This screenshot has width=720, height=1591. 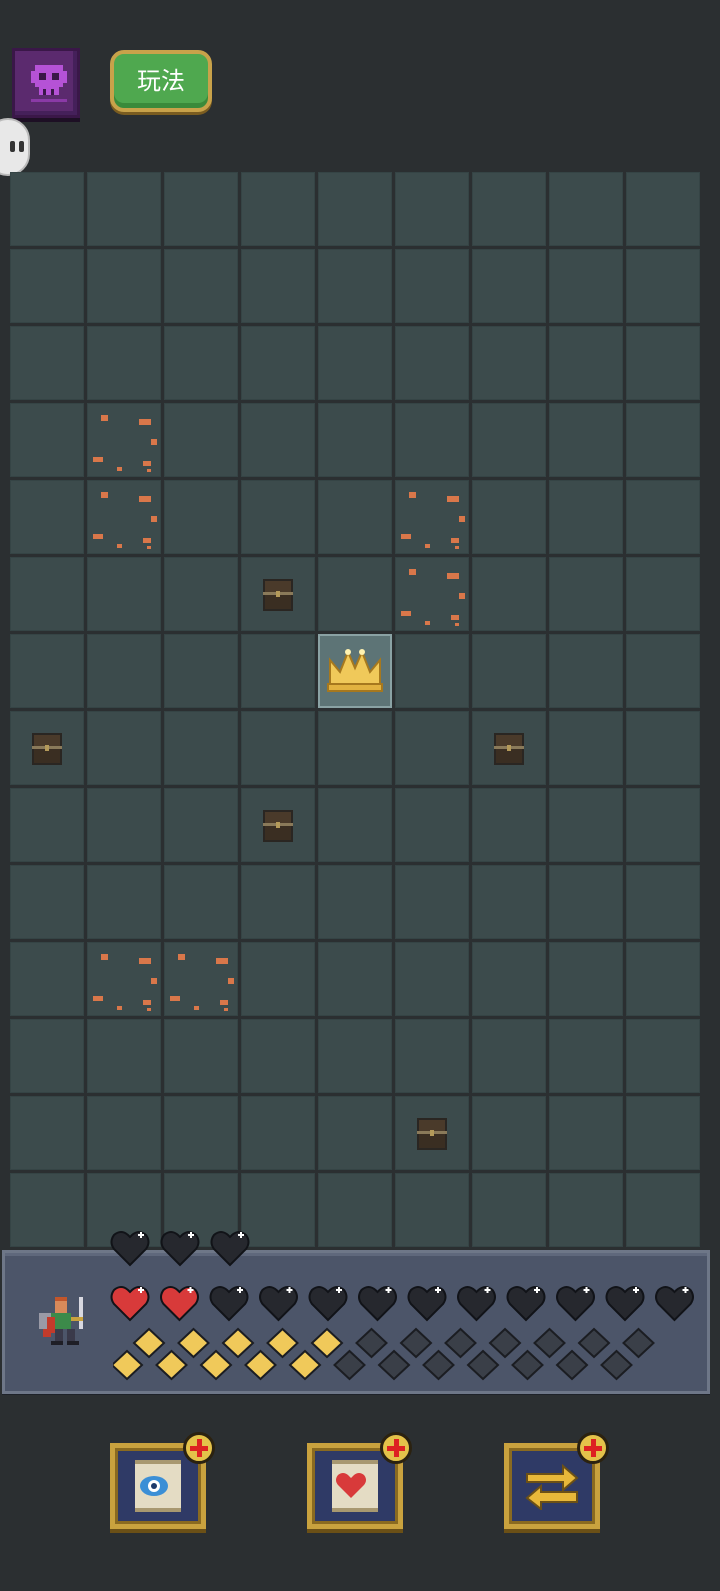 What do you see at coordinates (161, 81) in the screenshot?
I see `howto-button: 玩法` at bounding box center [161, 81].